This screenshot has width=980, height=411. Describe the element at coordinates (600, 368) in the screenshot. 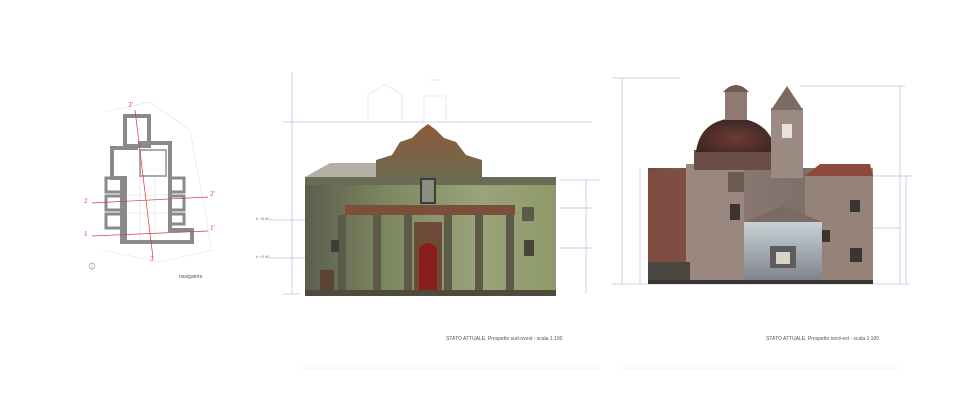

I see `bottom-marks` at that location.